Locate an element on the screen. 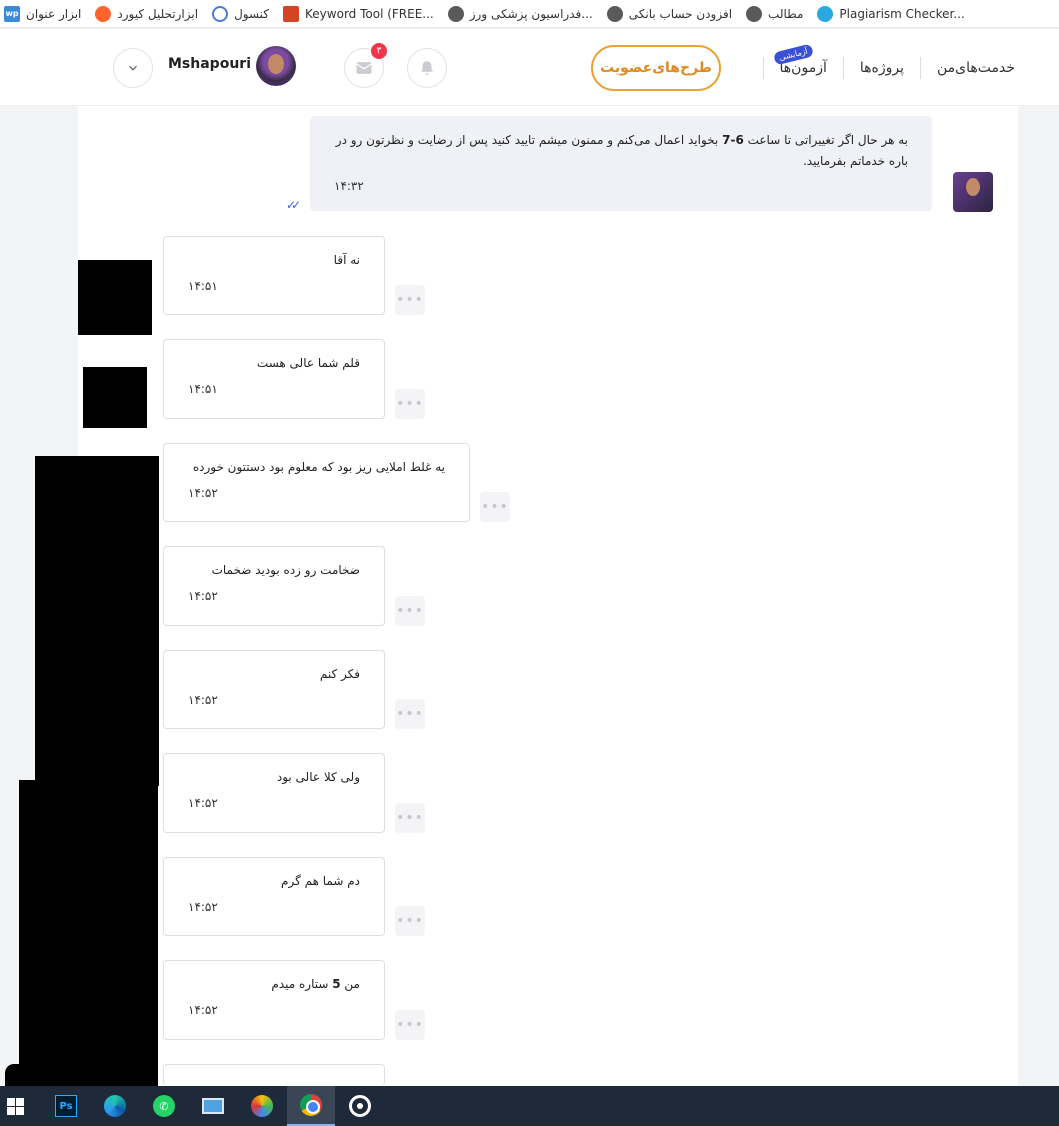 Image resolution: width=1059 pixels, height=1126 pixels. unread-count-badge: ۳ is located at coordinates (379, 51).